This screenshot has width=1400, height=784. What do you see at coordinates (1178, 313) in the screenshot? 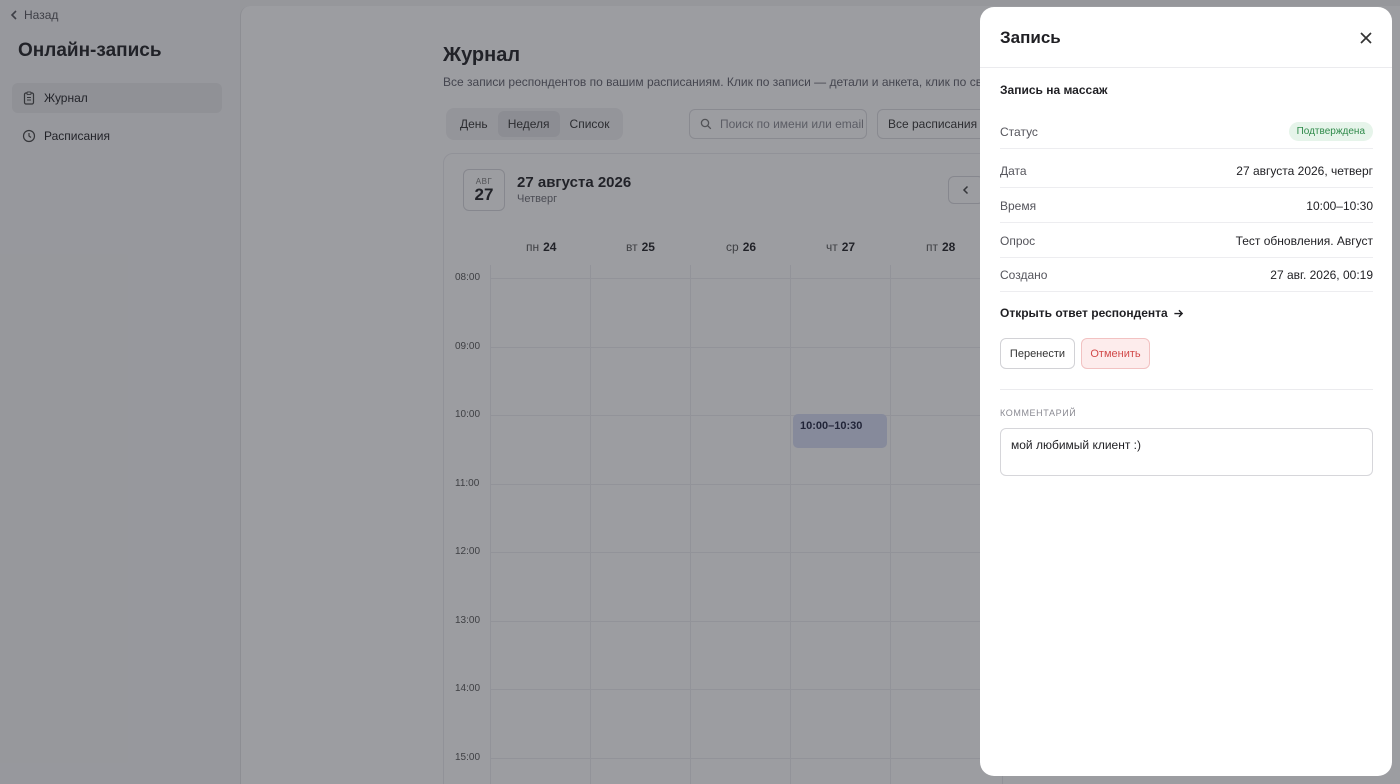
I see `arrow-right-icon` at bounding box center [1178, 313].